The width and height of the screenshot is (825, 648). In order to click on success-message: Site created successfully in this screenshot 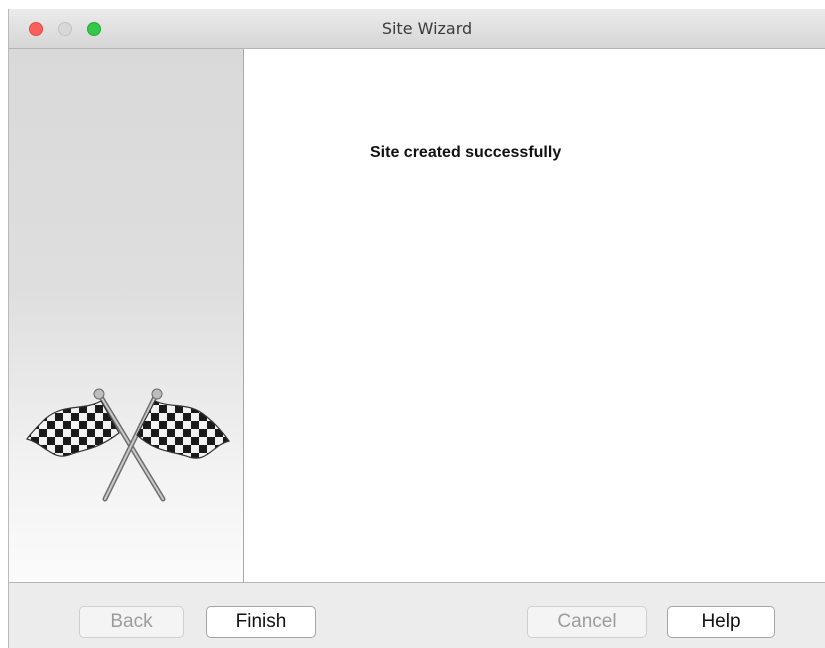, I will do `click(466, 152)`.